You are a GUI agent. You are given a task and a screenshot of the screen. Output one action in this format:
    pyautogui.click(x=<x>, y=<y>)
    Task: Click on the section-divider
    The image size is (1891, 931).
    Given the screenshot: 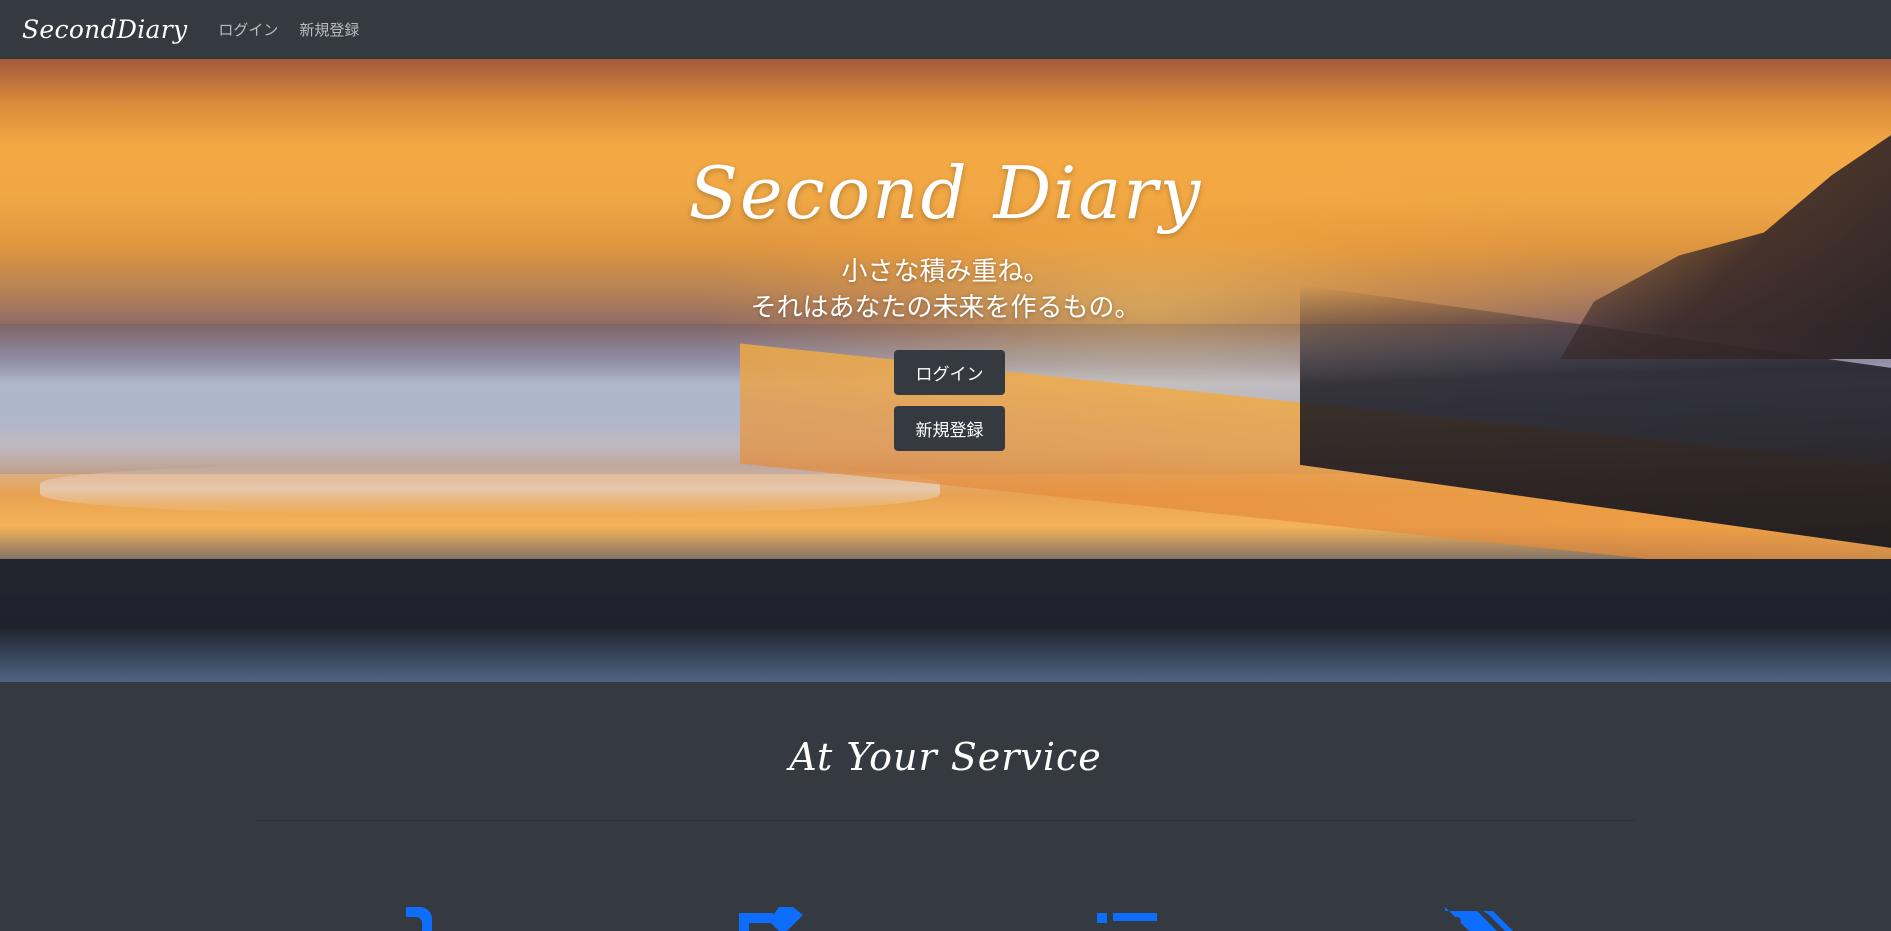 What is the action you would take?
    pyautogui.click(x=945, y=820)
    